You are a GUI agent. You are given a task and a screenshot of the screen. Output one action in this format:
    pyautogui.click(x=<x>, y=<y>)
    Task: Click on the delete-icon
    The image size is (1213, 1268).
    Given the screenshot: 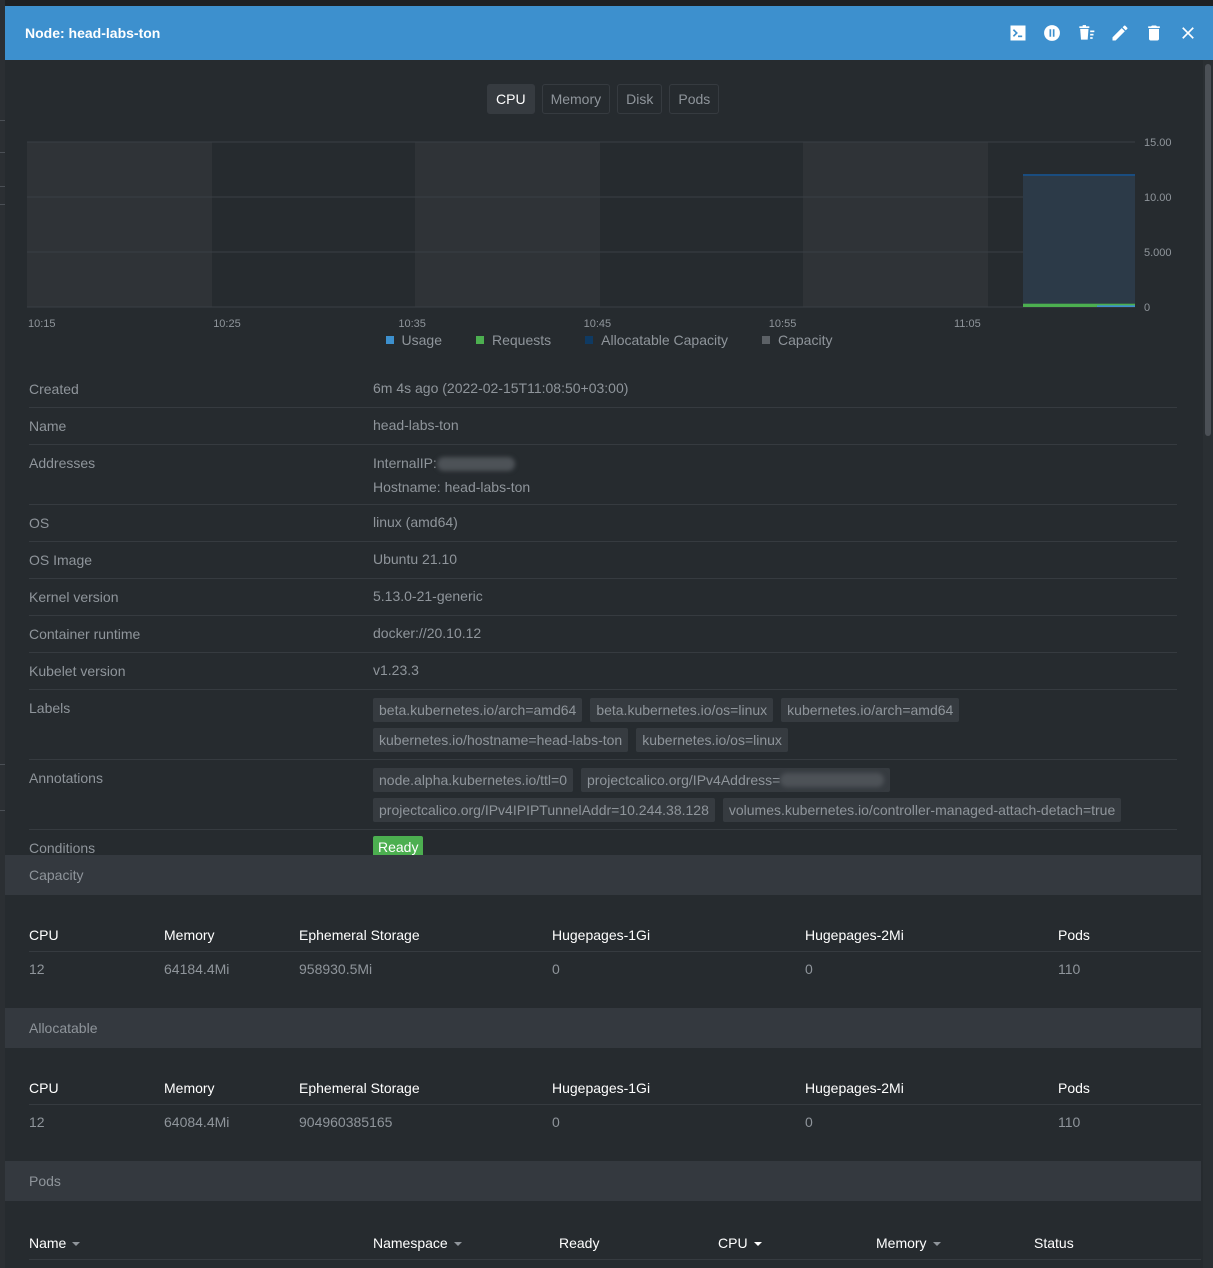 What is the action you would take?
    pyautogui.click(x=1154, y=33)
    